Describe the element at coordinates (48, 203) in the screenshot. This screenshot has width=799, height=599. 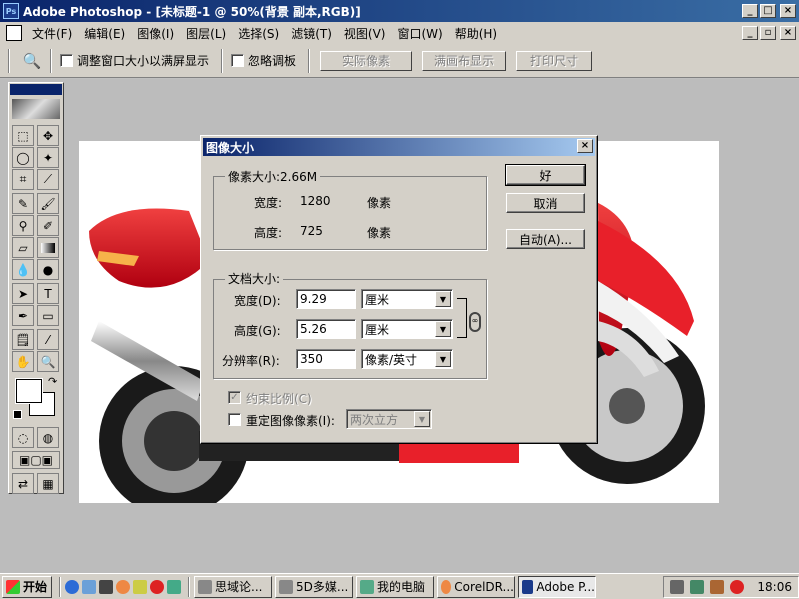
I see `brush-tool-icon: 🖌` at that location.